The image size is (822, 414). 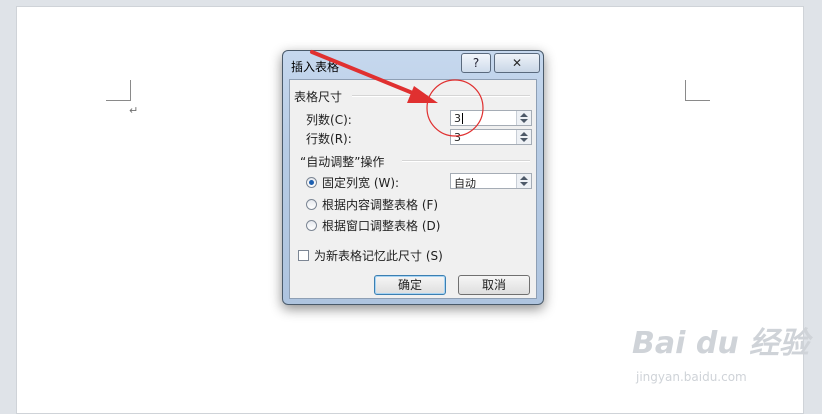 I want to click on annotation-circle, so click(x=455, y=108).